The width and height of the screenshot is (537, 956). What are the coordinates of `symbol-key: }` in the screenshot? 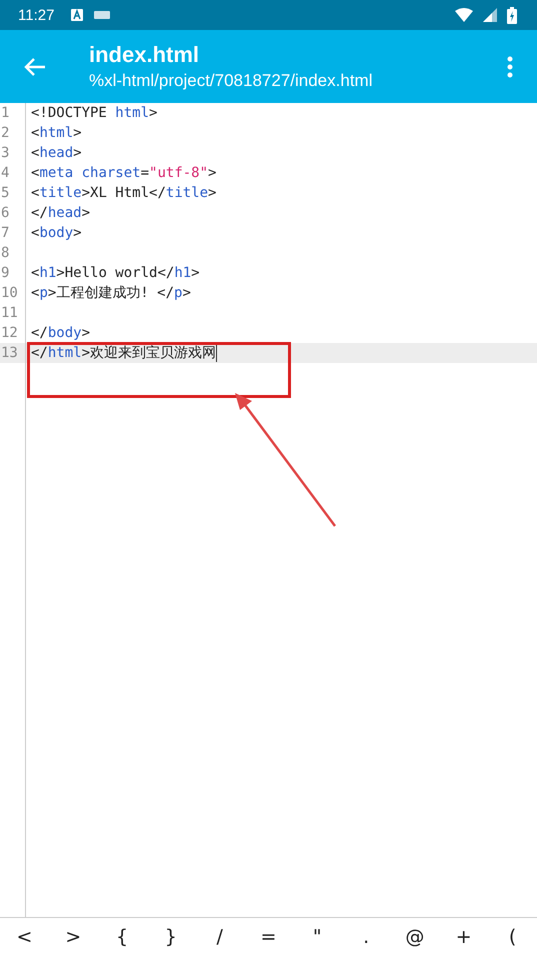 It's located at (171, 937).